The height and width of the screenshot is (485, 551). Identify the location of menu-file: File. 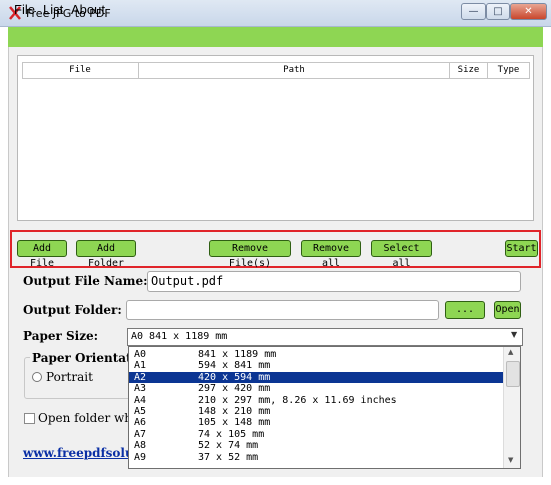
(24, 9).